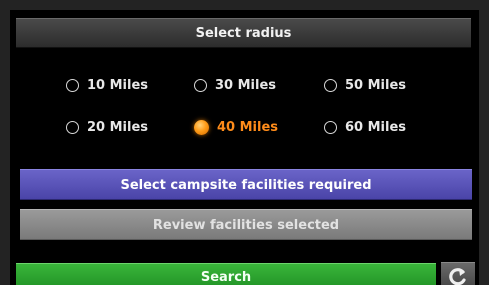  What do you see at coordinates (246, 85) in the screenshot?
I see `radius-option-label: 30 Miles` at bounding box center [246, 85].